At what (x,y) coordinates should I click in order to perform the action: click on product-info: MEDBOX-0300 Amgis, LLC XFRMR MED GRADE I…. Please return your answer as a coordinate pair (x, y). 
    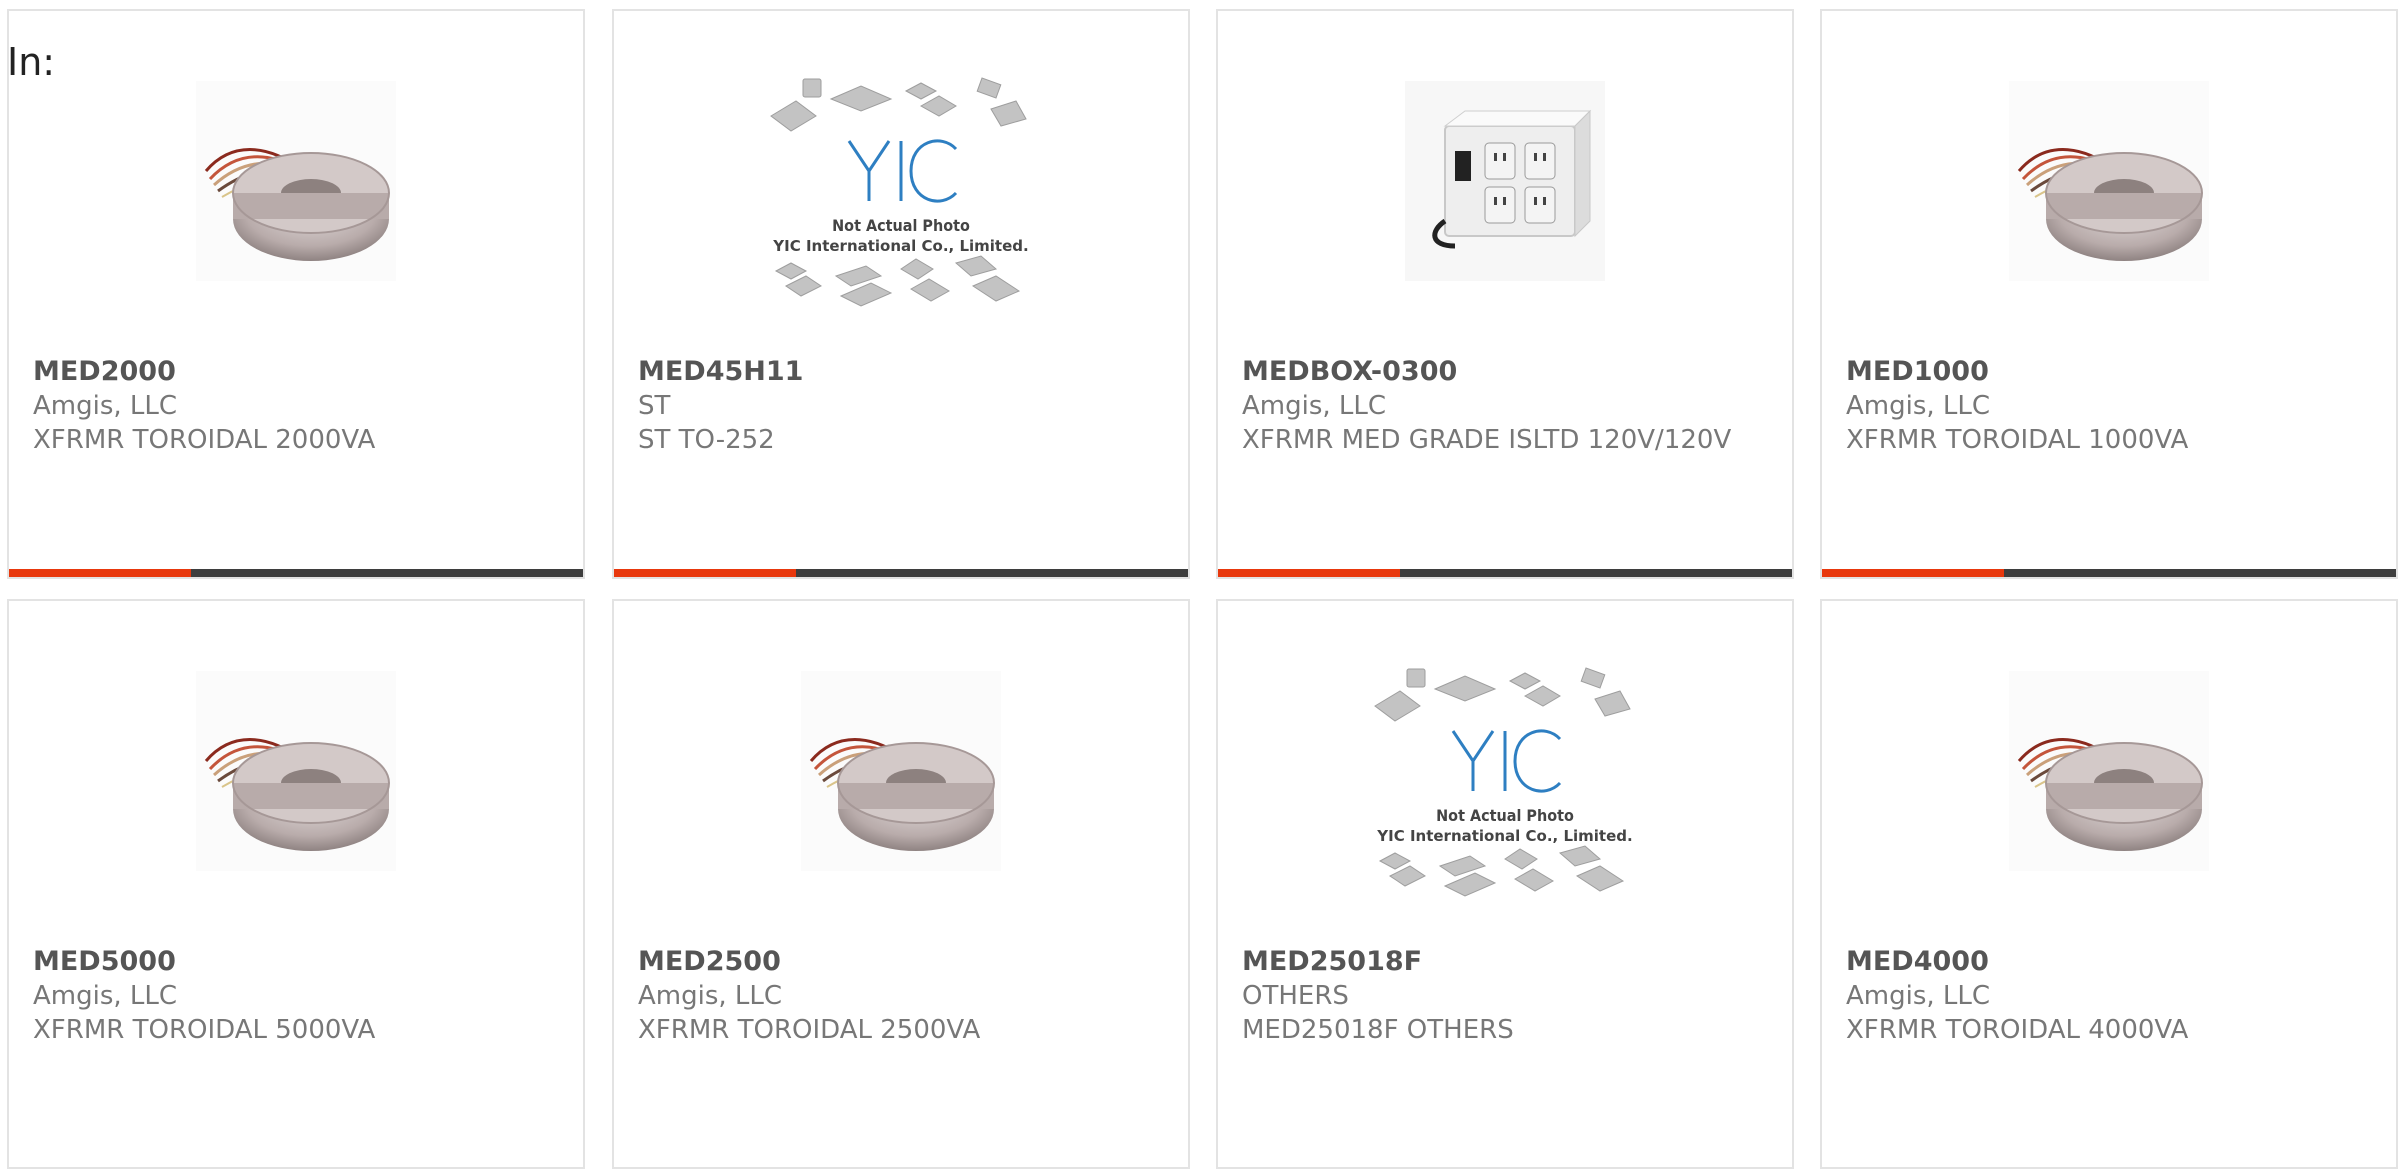
    Looking at the image, I should click on (1507, 406).